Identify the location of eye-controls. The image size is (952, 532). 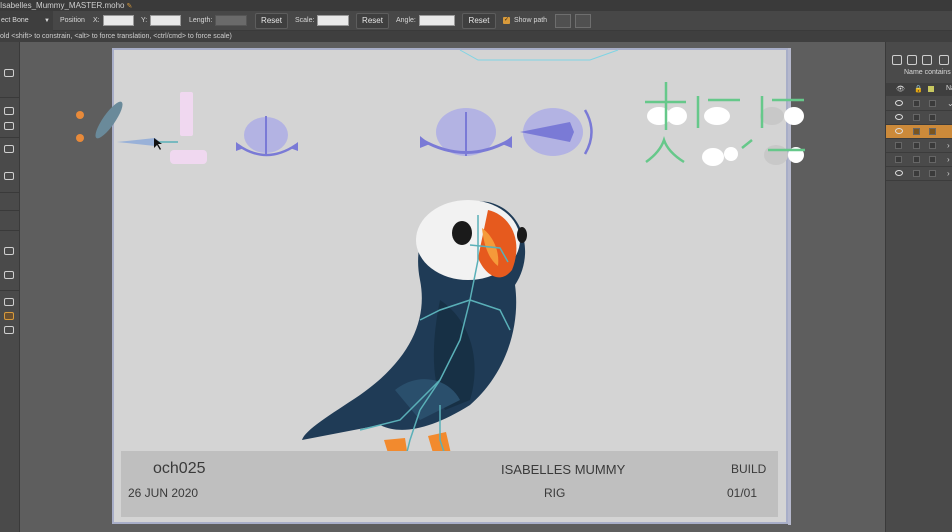
(725, 124).